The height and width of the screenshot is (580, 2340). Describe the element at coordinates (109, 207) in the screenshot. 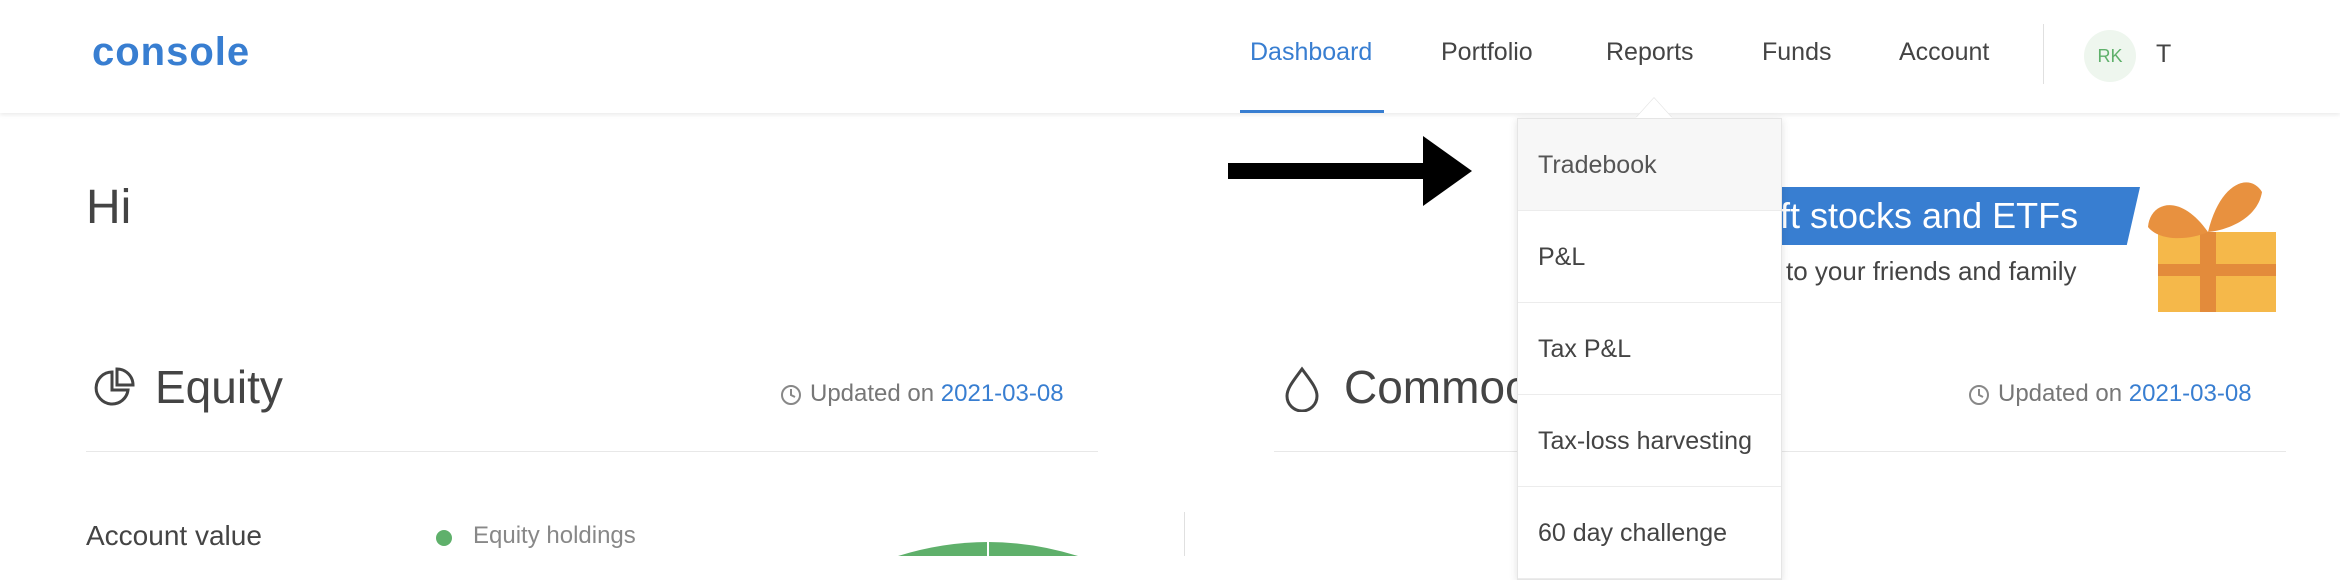

I see `greeting-text: Hi` at that location.